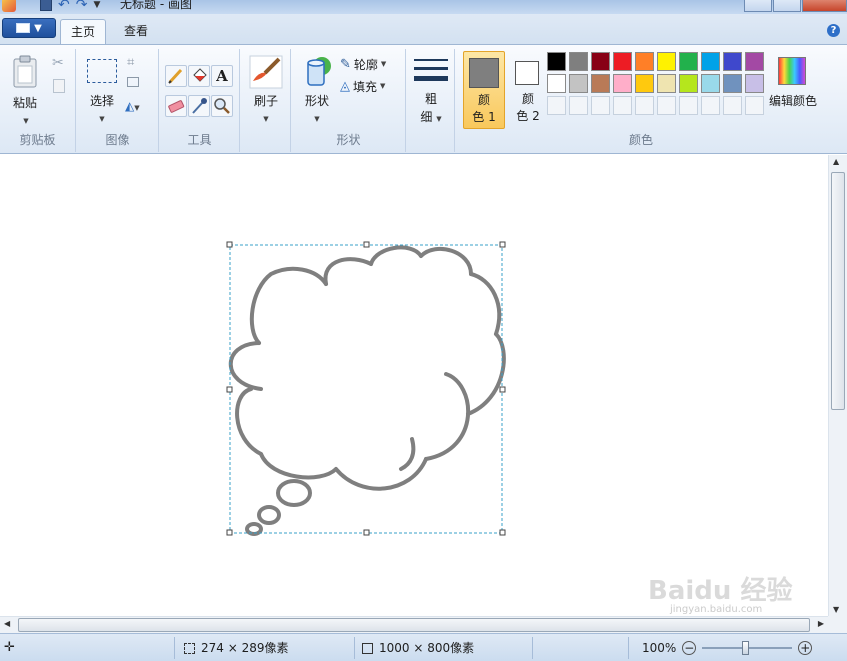 The width and height of the screenshot is (847, 661). Describe the element at coordinates (26, 89) in the screenshot. I see `paste-button: 粘贴 ▼` at that location.